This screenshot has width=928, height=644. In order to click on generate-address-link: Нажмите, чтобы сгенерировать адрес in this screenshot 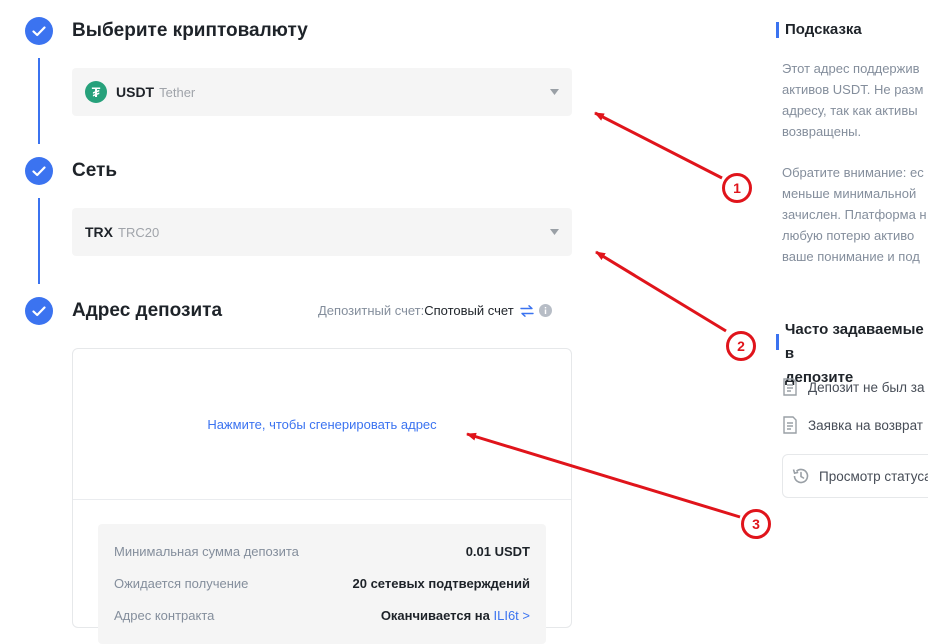, I will do `click(322, 424)`.